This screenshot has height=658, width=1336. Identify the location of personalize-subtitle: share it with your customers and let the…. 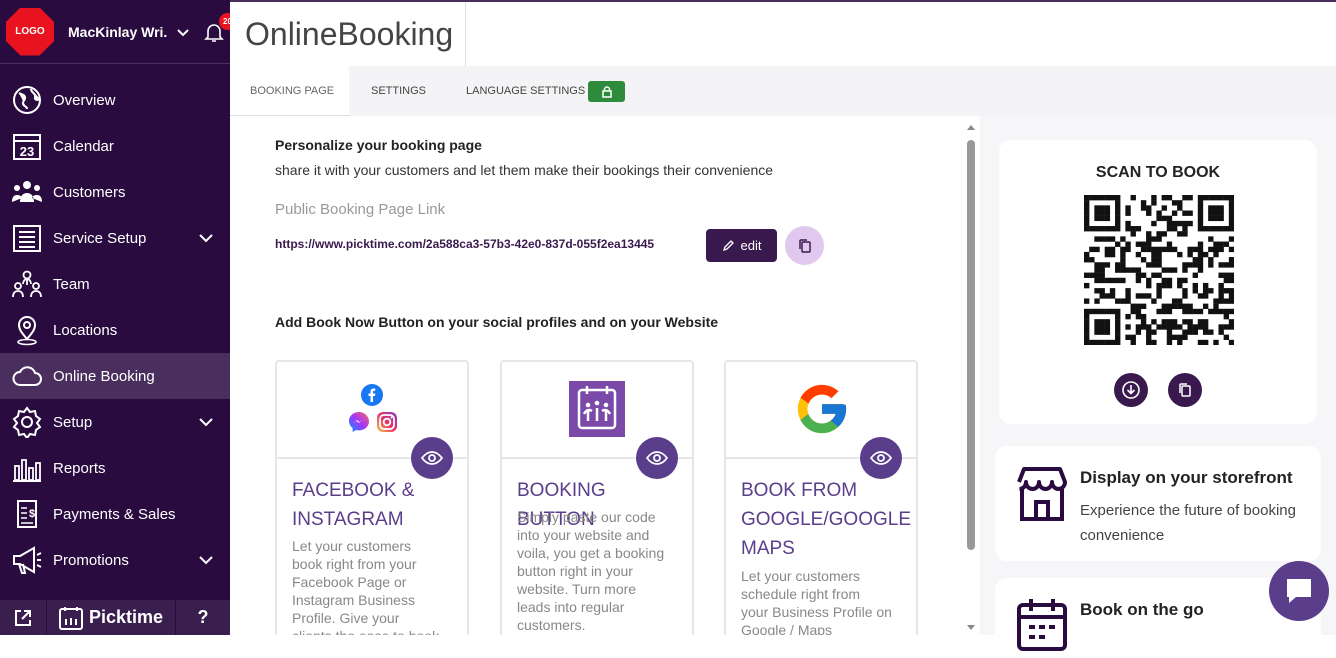
(524, 170).